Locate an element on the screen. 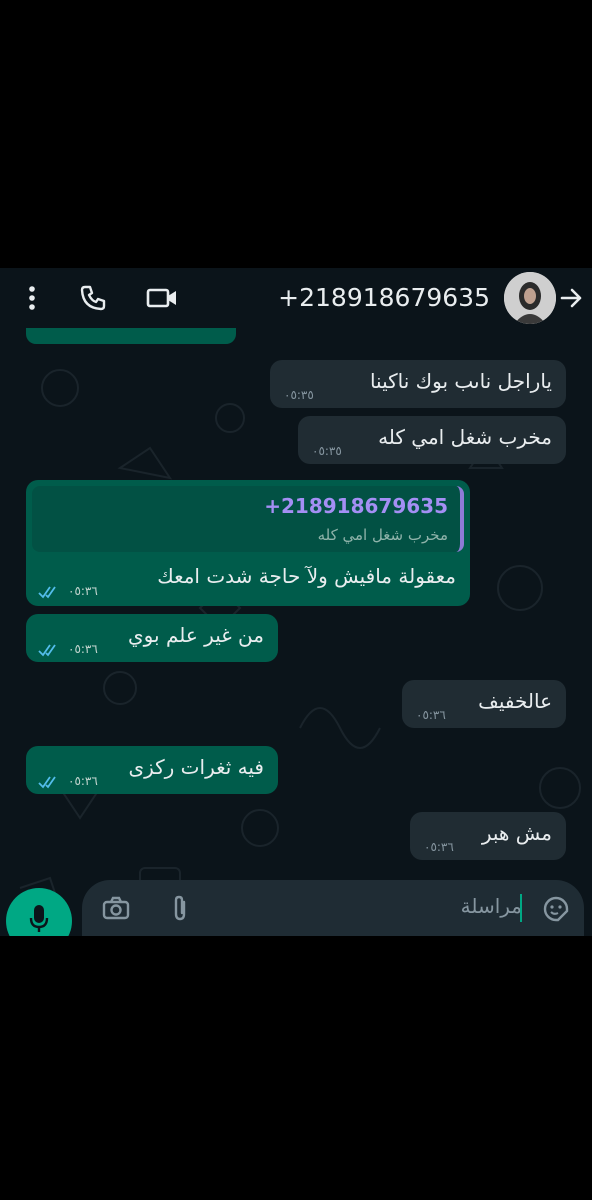  contact-title: +218918679635 is located at coordinates (384, 298).